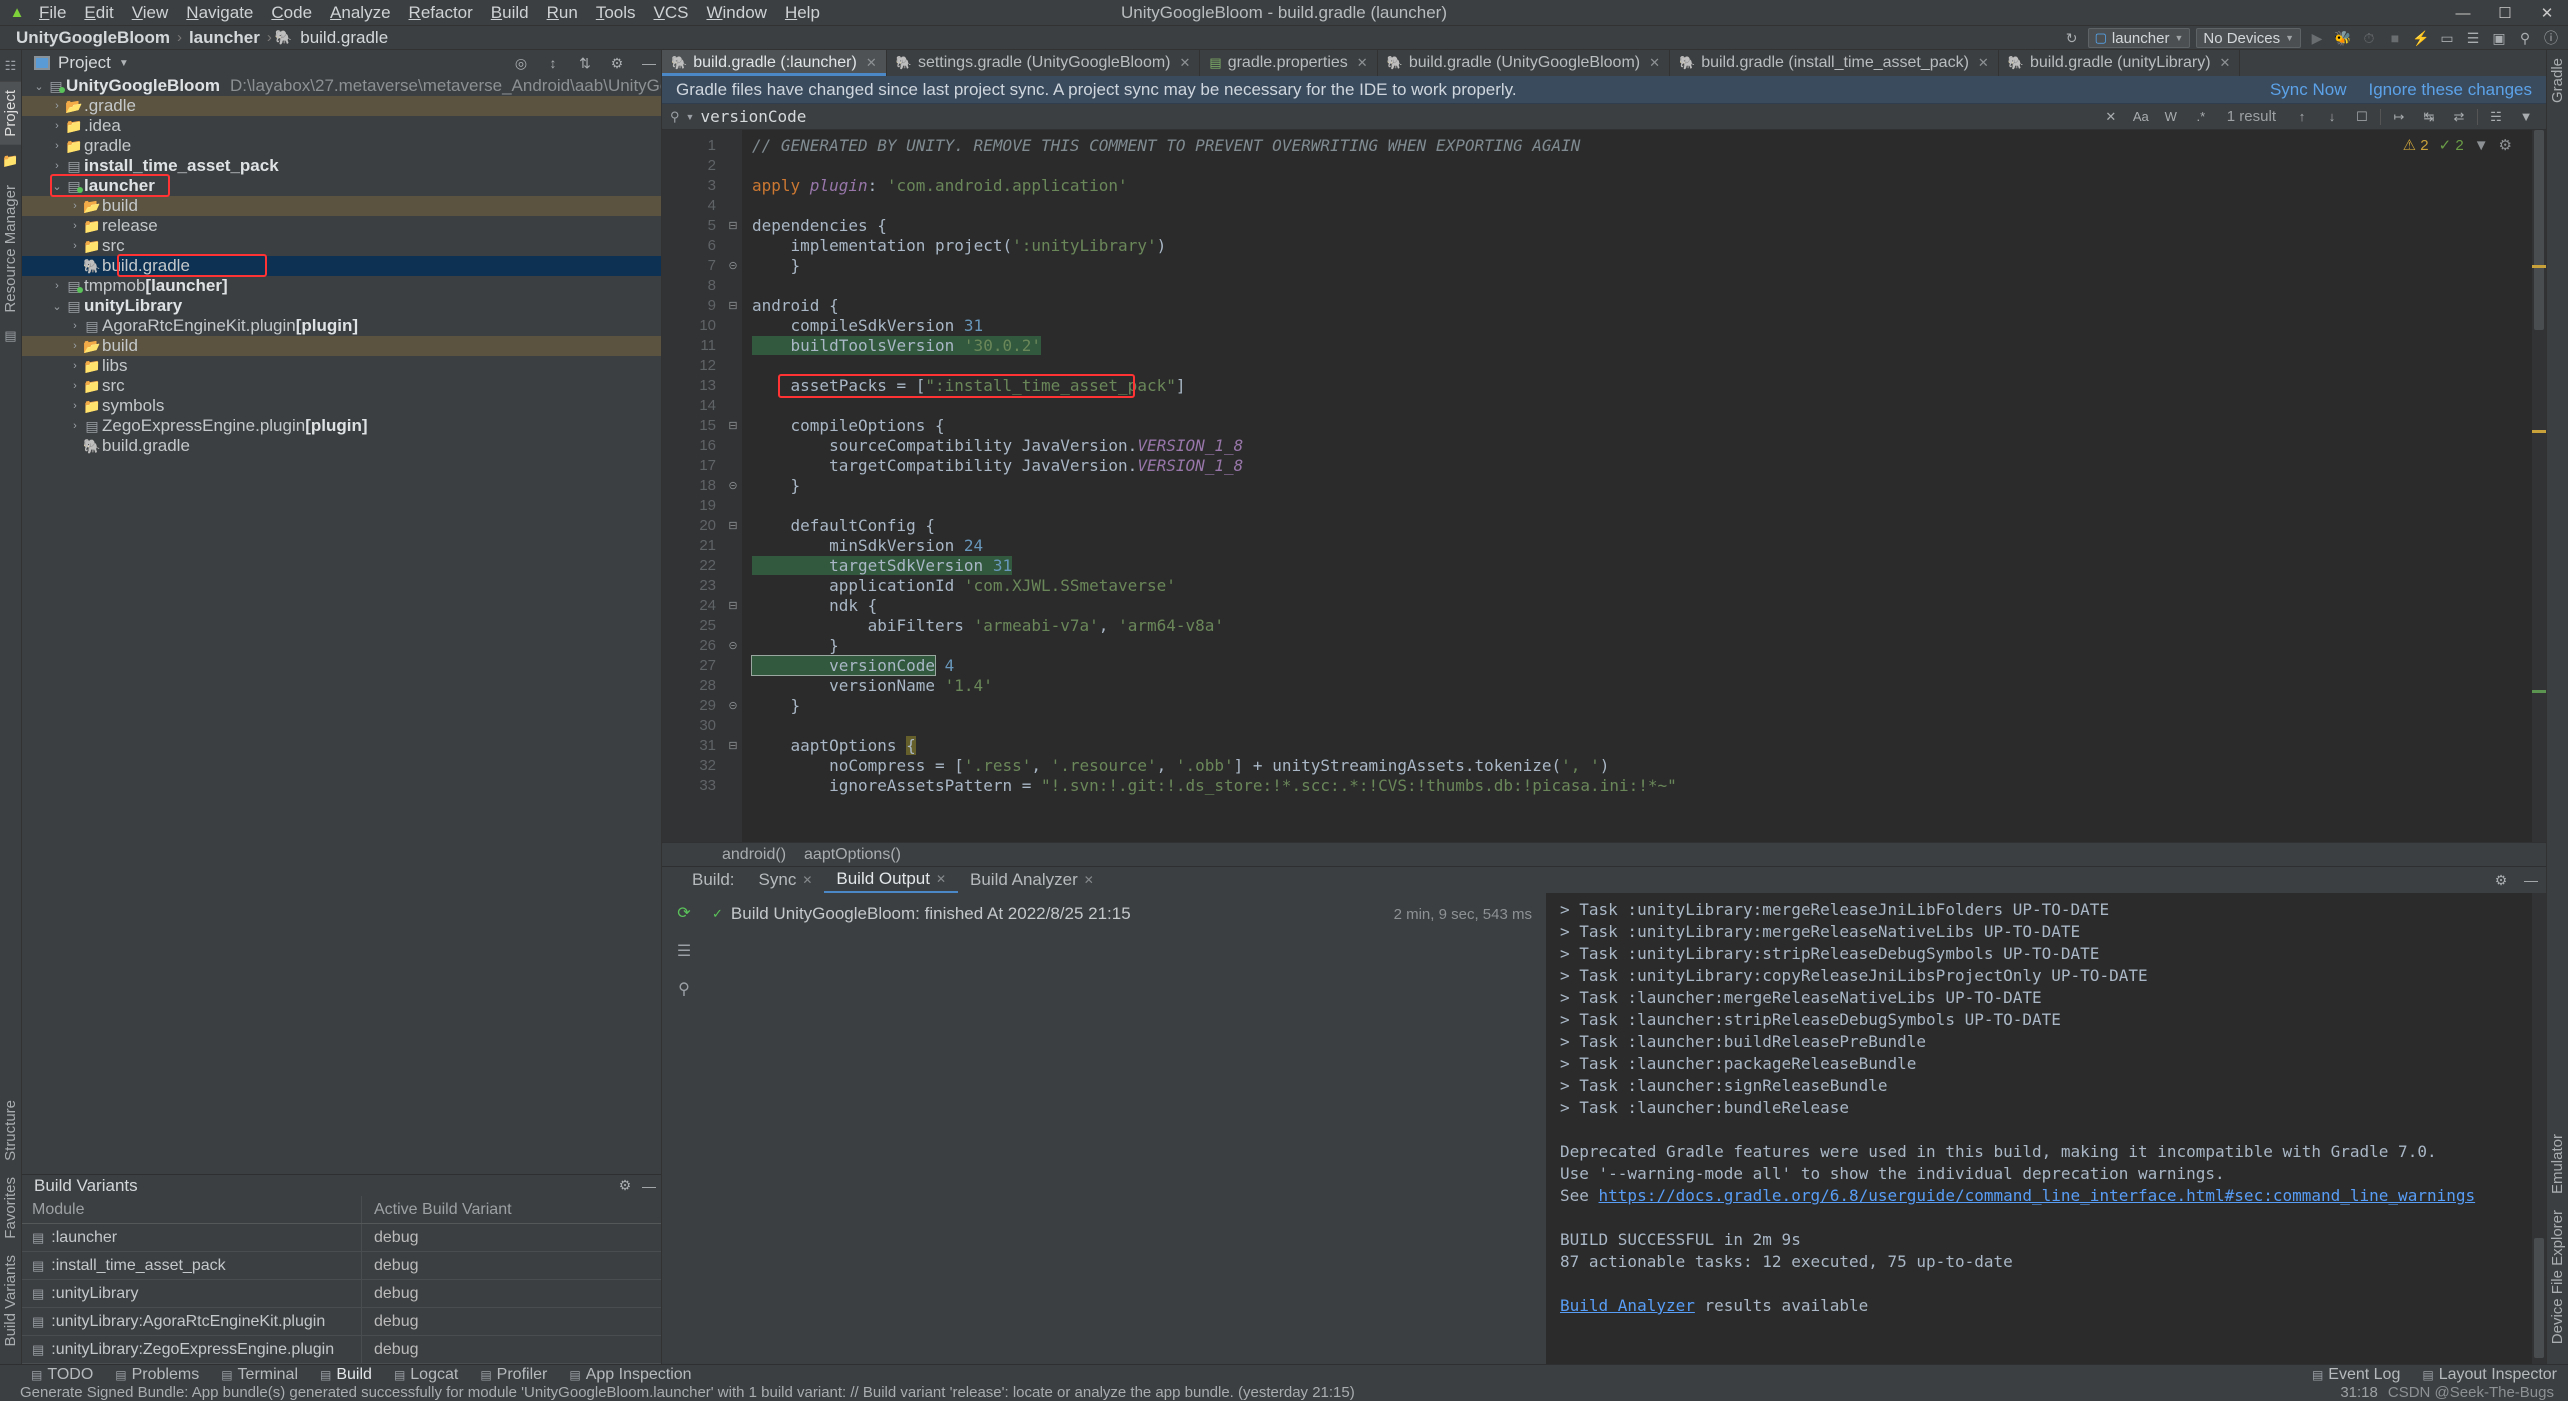 The height and width of the screenshot is (1401, 2568). What do you see at coordinates (684, 951) in the screenshot?
I see `filter-icon: ☰` at bounding box center [684, 951].